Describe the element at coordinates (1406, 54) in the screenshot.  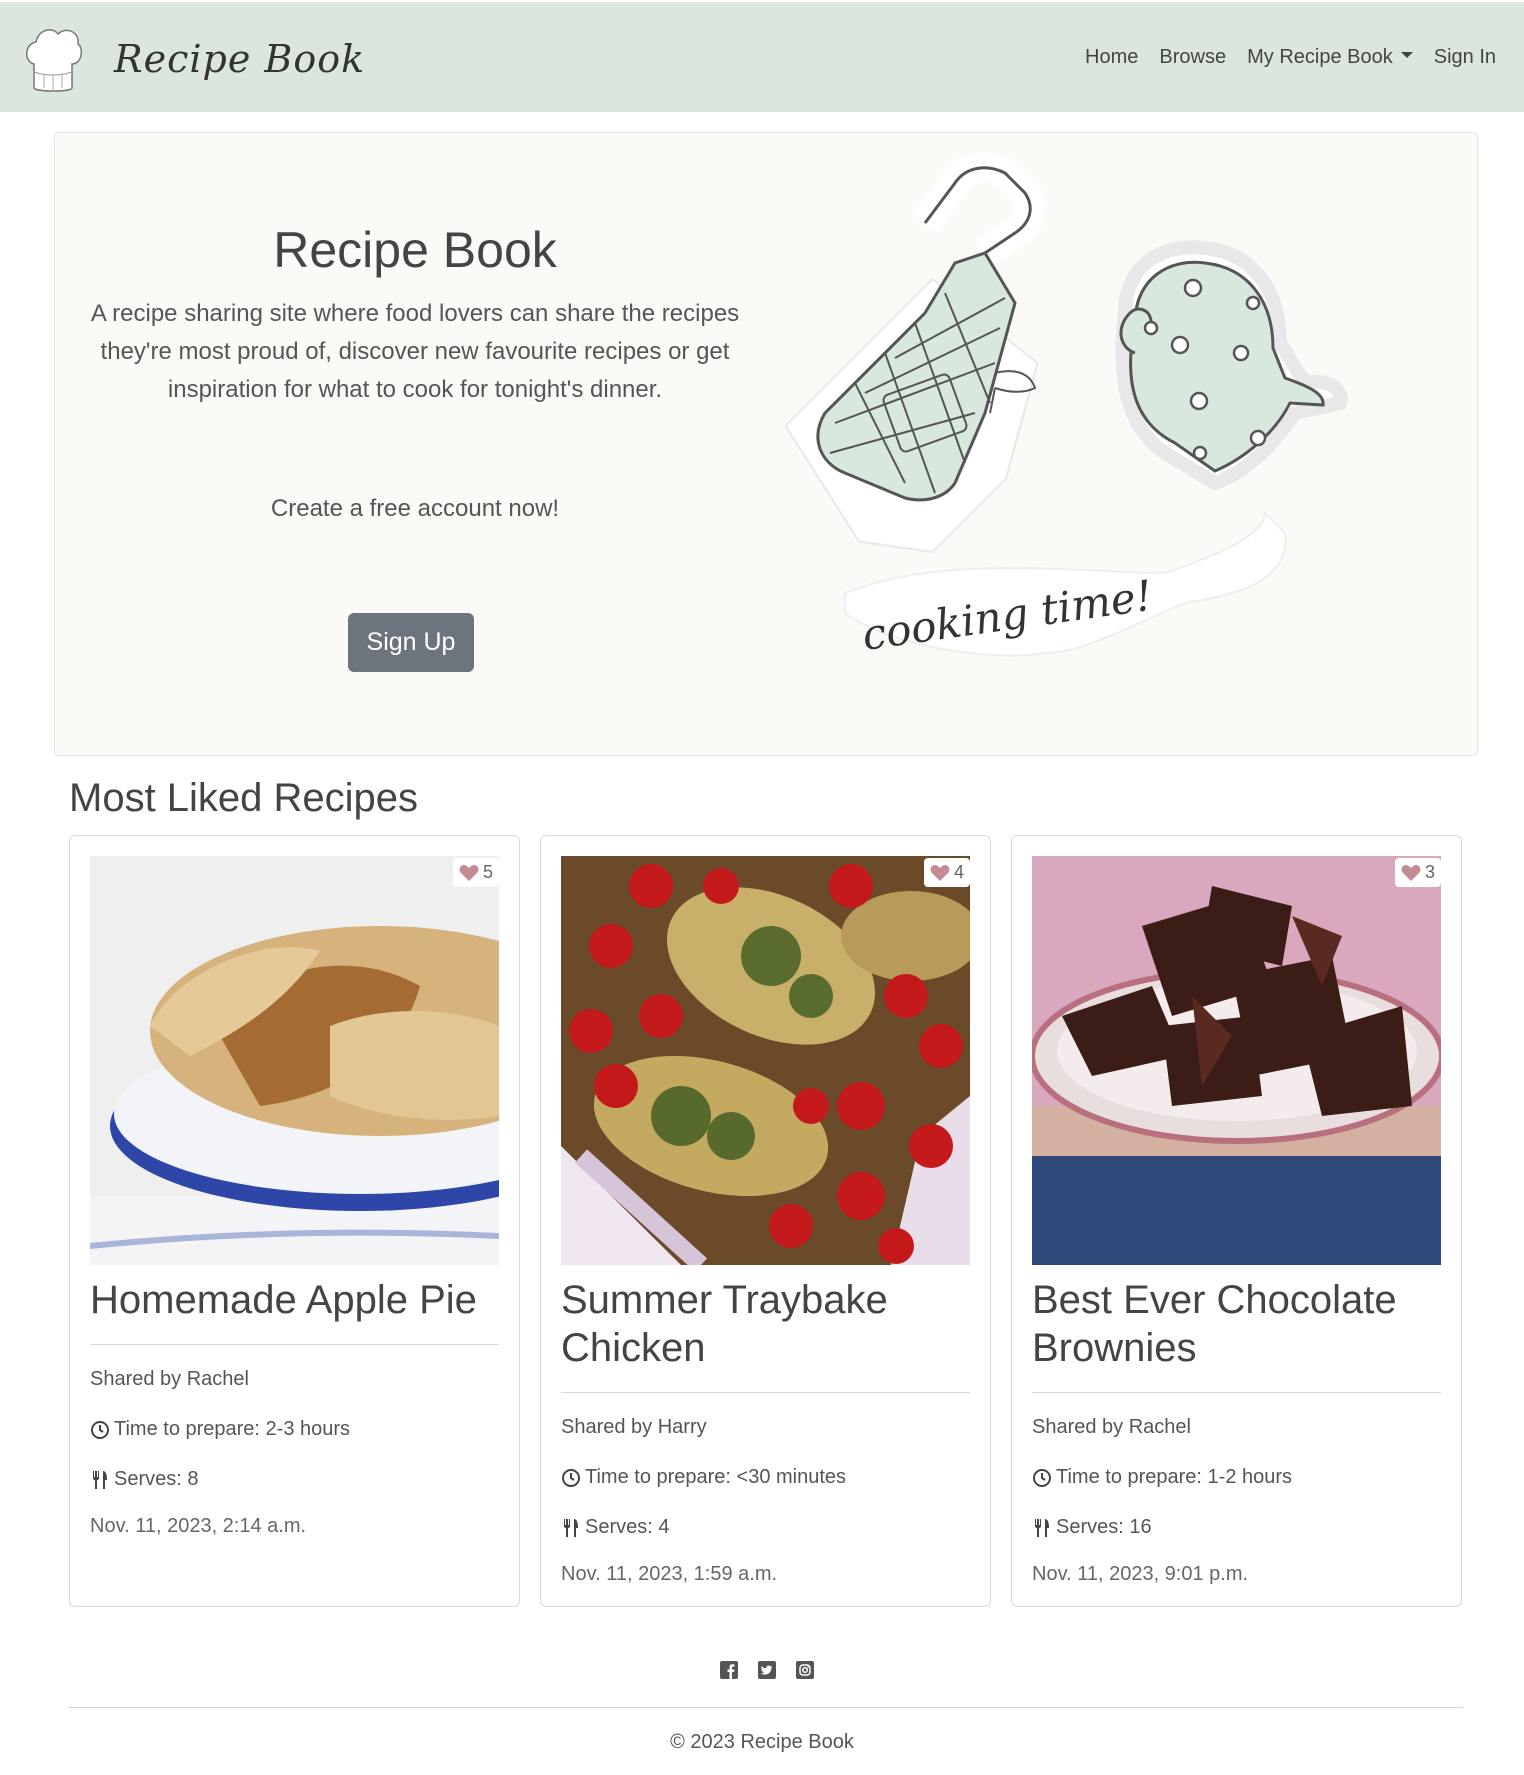
I see `caret-down-icon` at that location.